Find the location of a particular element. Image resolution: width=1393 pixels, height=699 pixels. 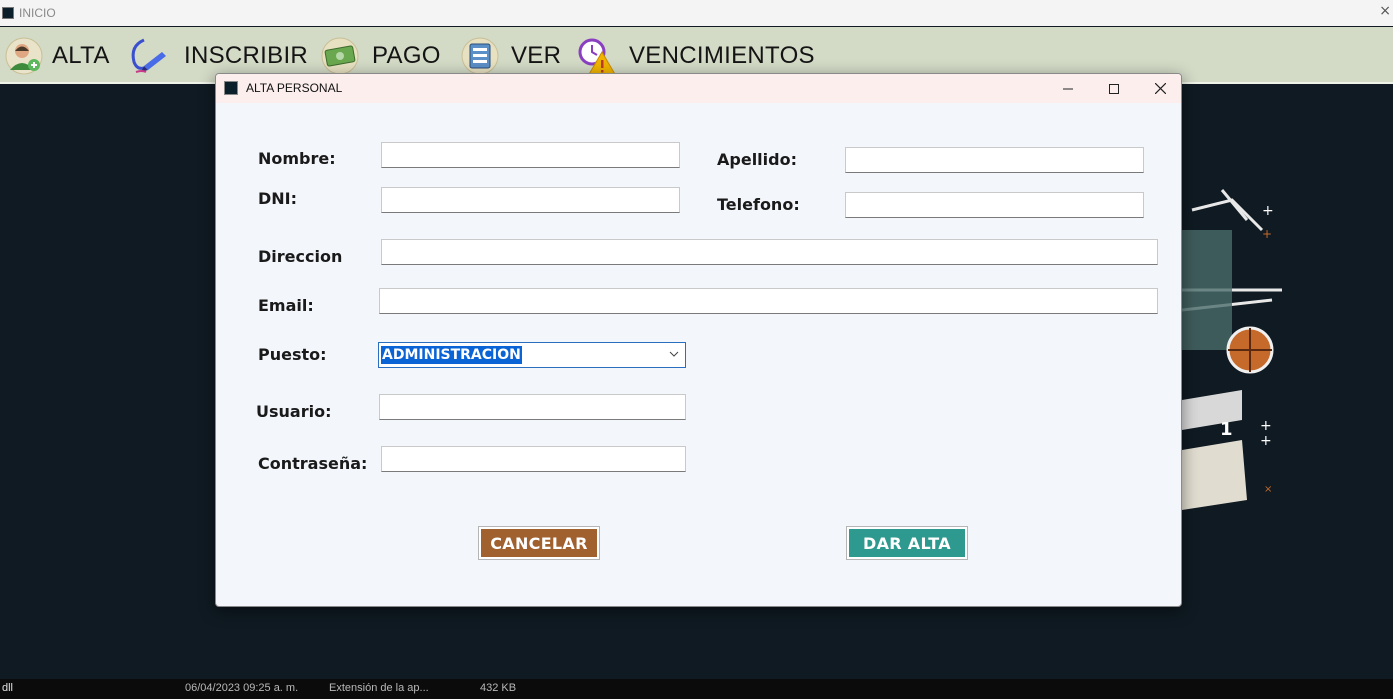

dialog-title: ALTA PERSONAL is located at coordinates (294, 88).